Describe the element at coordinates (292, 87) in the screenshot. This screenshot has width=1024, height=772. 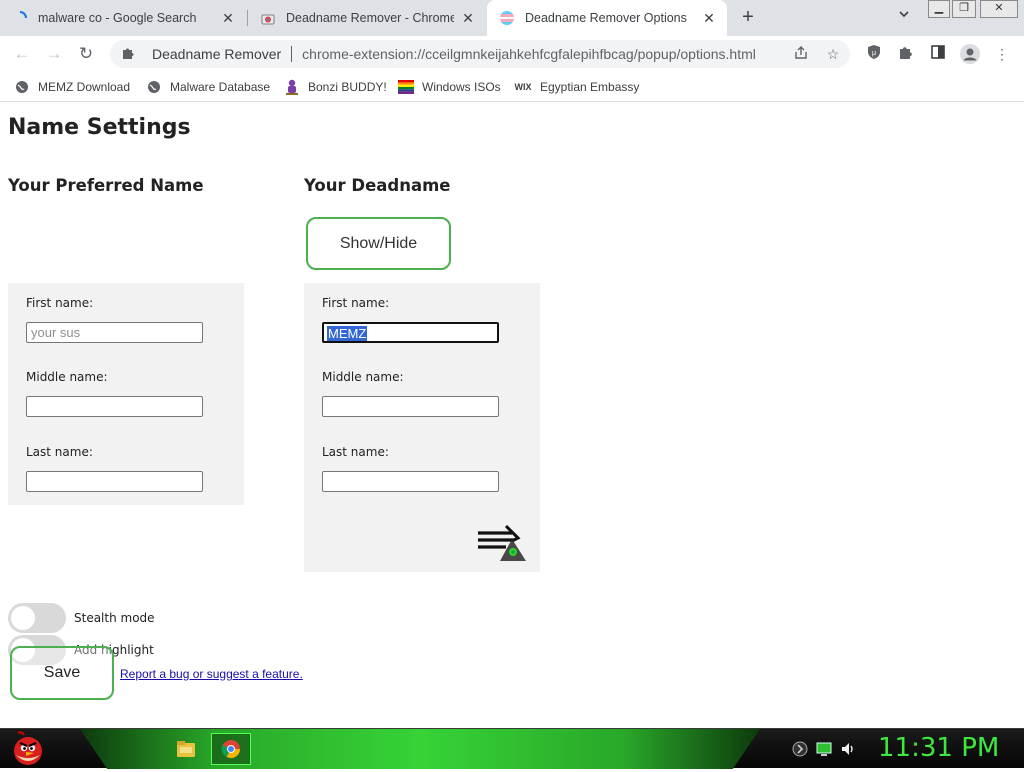
I see `bonzi-icon` at that location.